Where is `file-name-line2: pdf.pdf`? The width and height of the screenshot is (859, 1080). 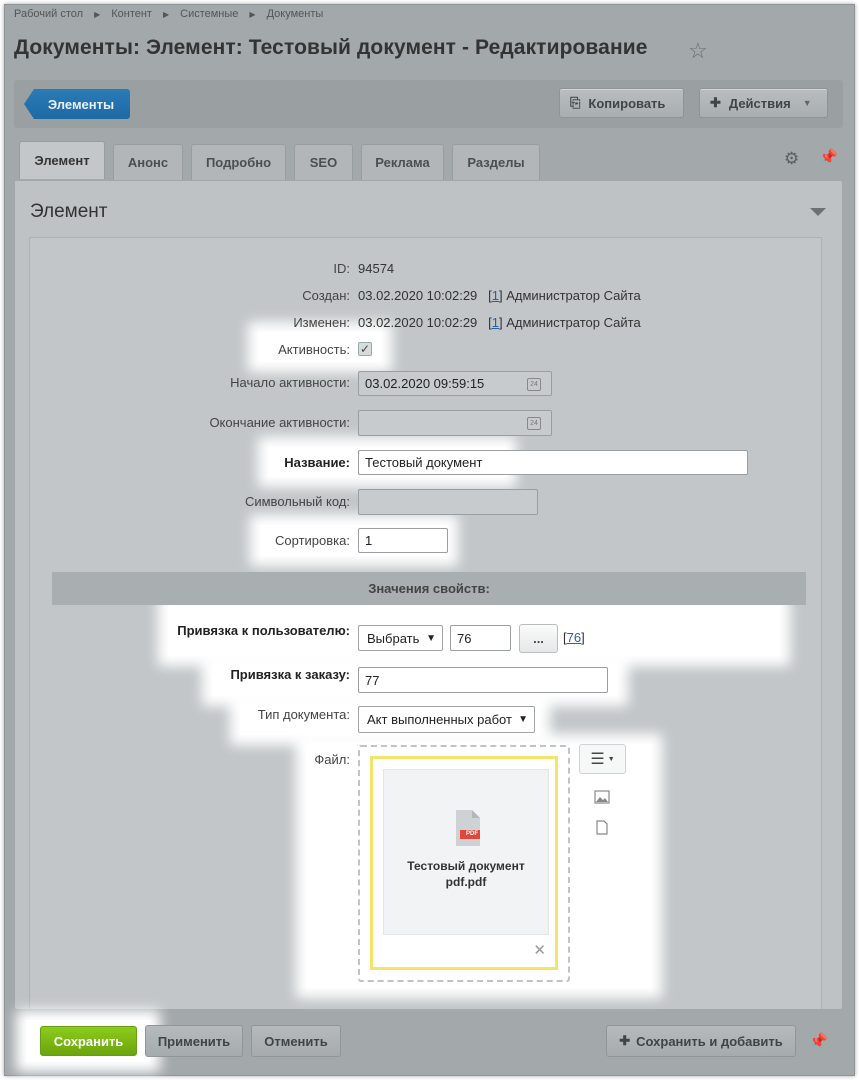 file-name-line2: pdf.pdf is located at coordinates (466, 882).